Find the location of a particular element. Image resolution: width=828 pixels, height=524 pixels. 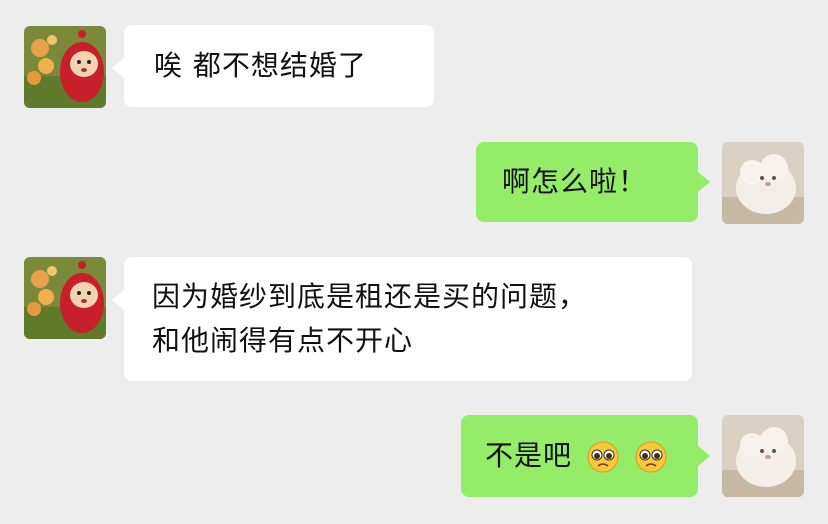

message-bubble-outgoing: 不是吧 is located at coordinates (579, 456).